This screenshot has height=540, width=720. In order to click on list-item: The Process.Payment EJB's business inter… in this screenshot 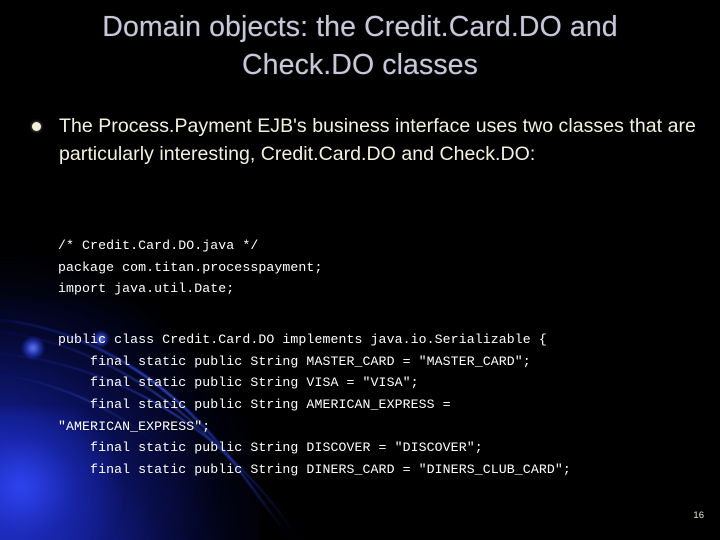, I will do `click(363, 140)`.